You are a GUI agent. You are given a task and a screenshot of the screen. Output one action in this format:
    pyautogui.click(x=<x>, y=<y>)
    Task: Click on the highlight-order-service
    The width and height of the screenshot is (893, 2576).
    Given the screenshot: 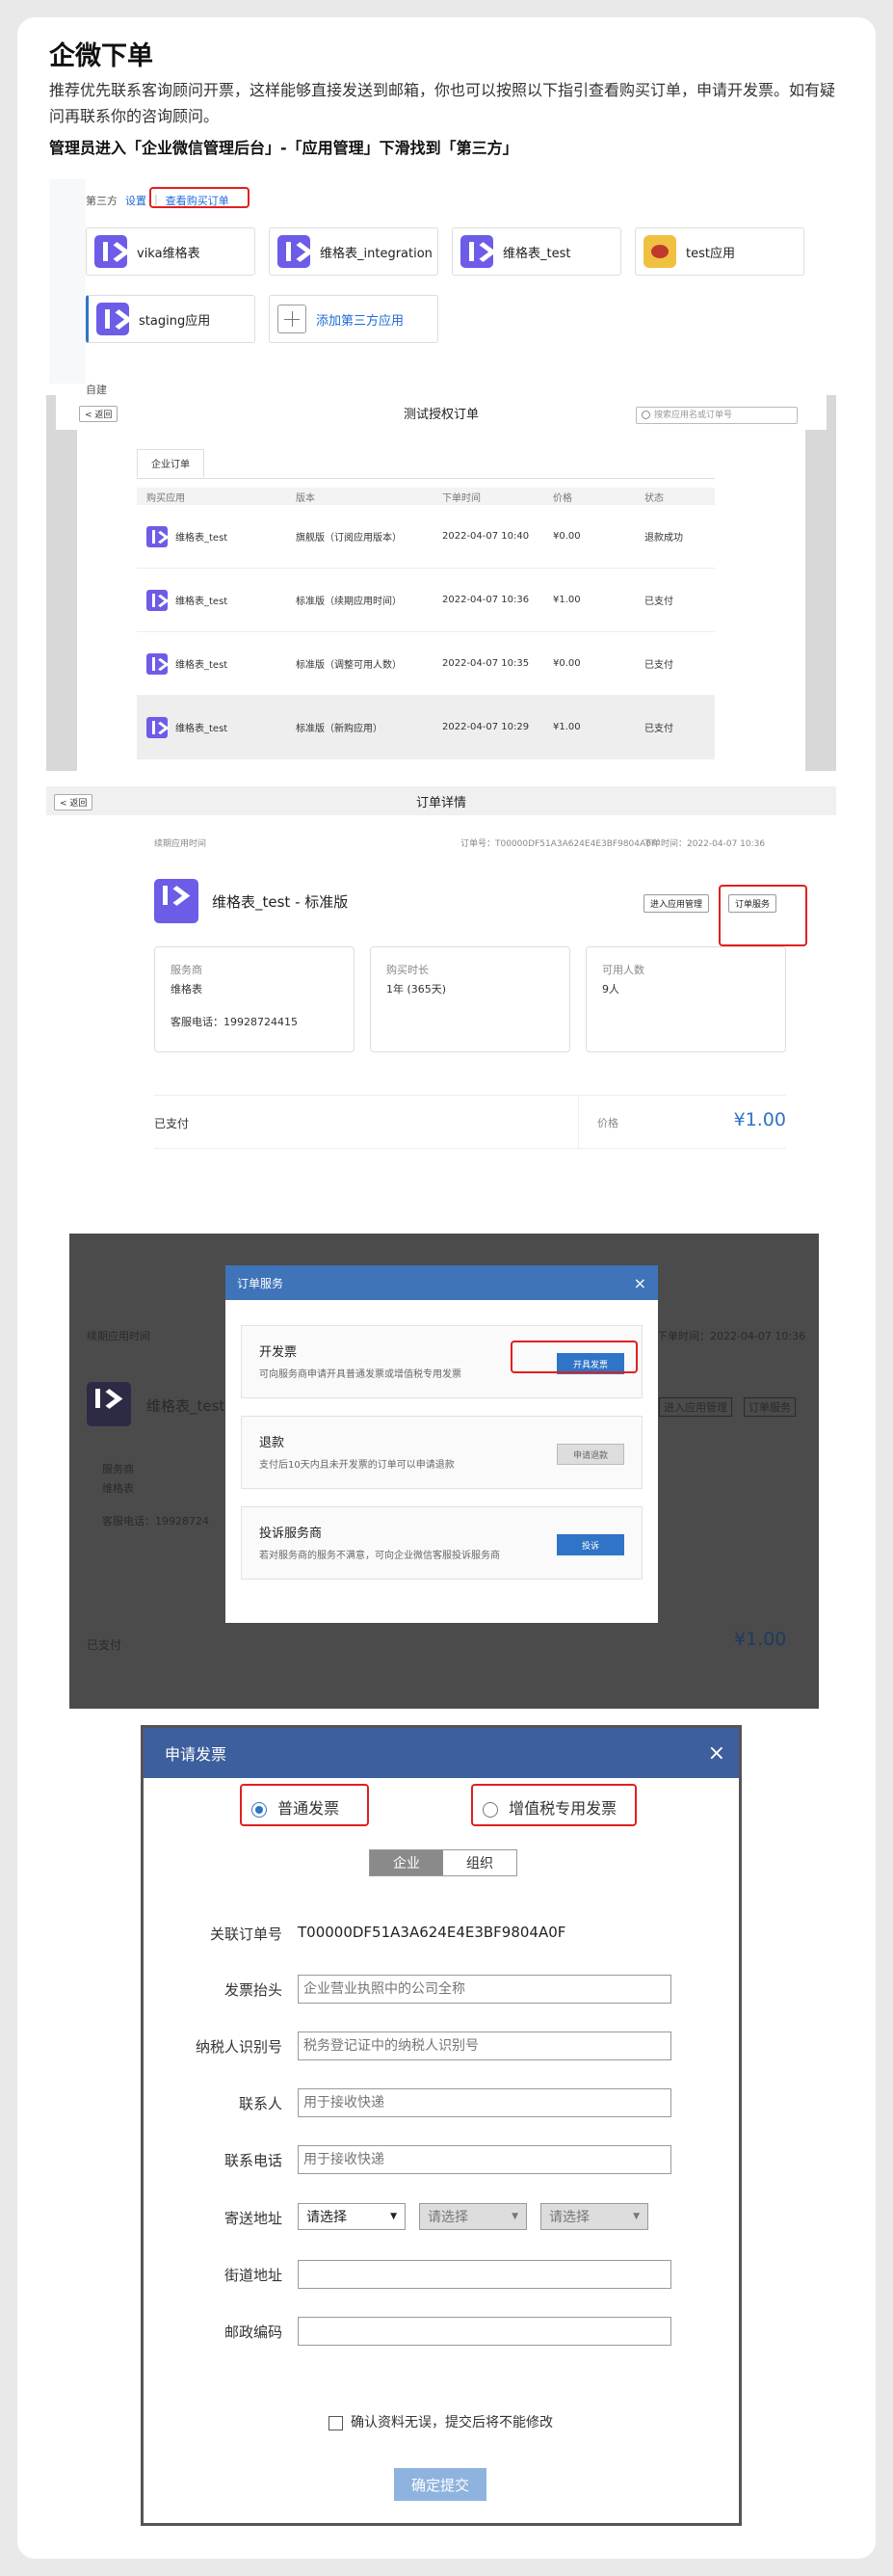 What is the action you would take?
    pyautogui.click(x=763, y=915)
    